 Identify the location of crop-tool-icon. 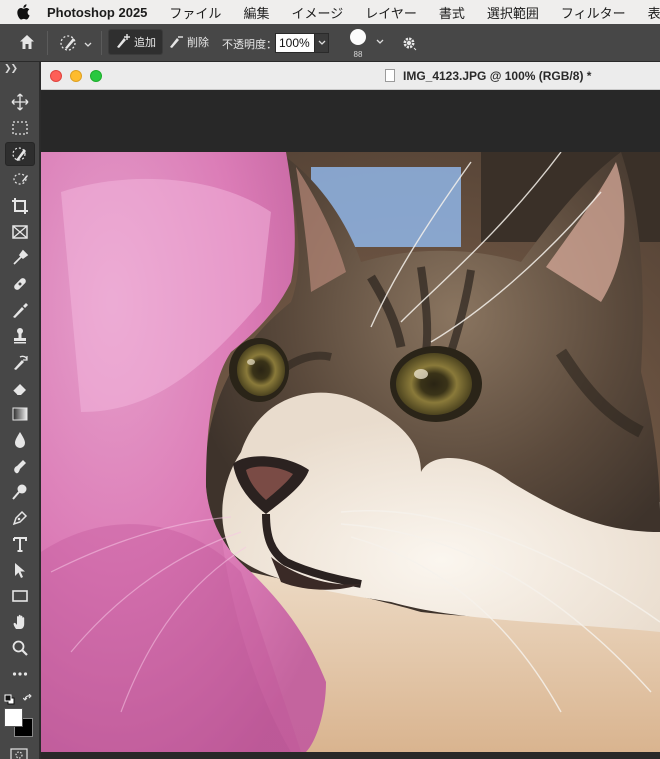
(20, 206).